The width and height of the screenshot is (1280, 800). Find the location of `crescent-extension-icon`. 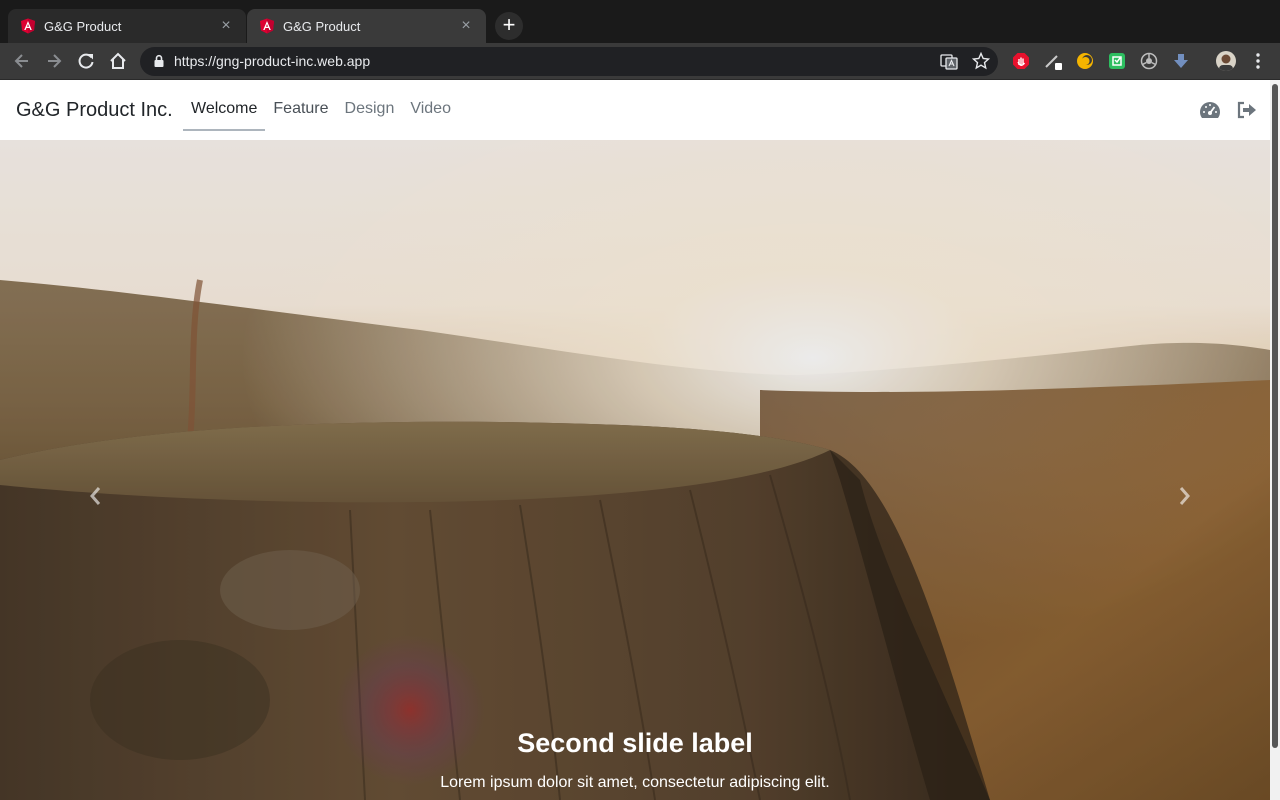

crescent-extension-icon is located at coordinates (1085, 61).